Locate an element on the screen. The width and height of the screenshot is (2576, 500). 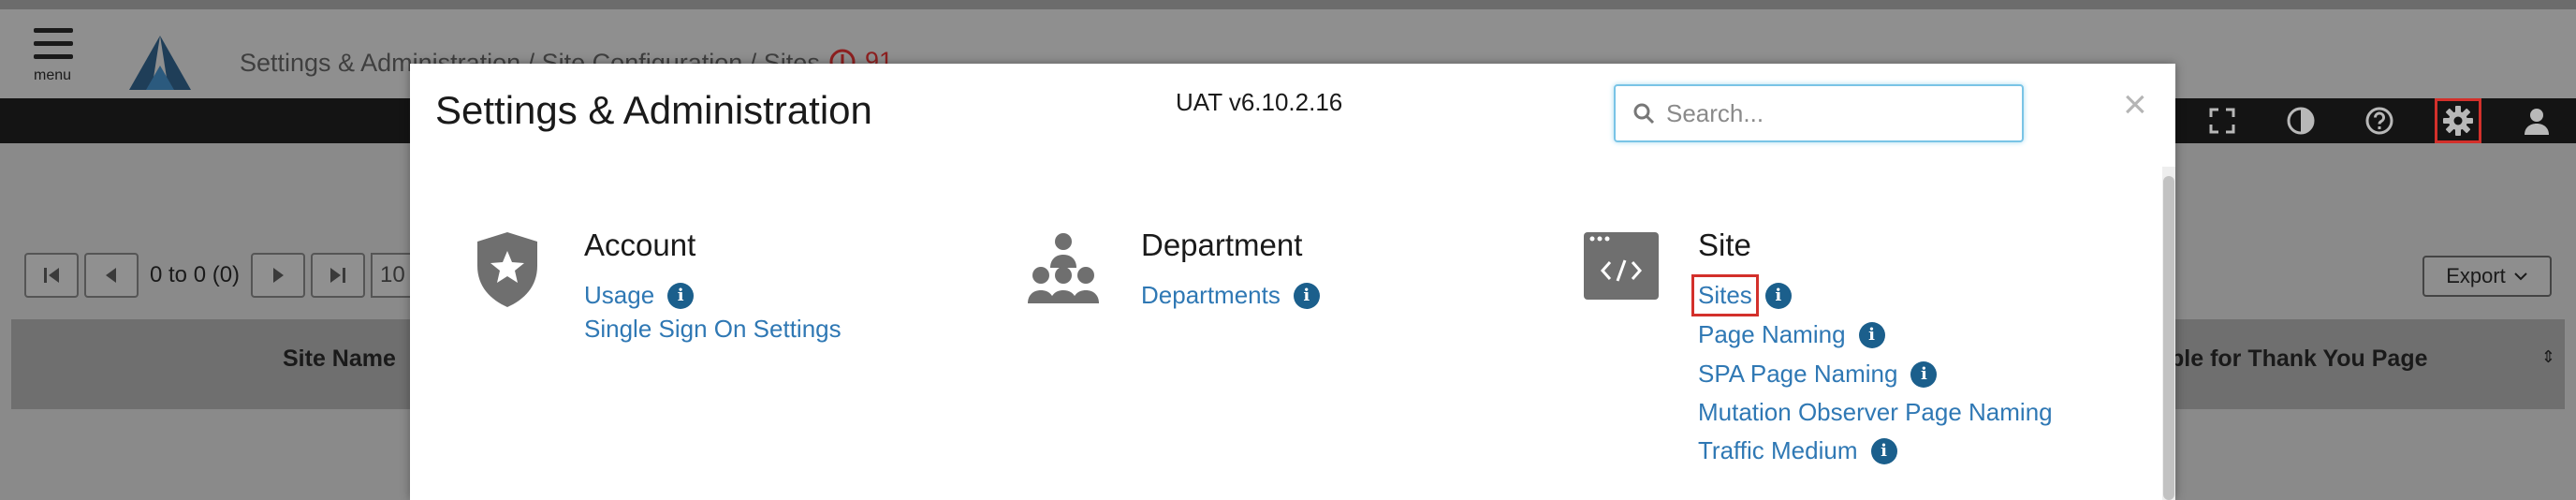
next-page-icon is located at coordinates (279, 275).